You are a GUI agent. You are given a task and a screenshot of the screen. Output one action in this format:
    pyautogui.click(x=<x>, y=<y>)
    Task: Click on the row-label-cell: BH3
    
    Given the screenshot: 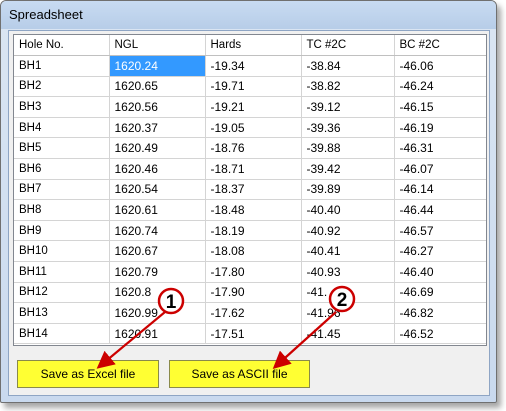 What is the action you would take?
    pyautogui.click(x=62, y=107)
    